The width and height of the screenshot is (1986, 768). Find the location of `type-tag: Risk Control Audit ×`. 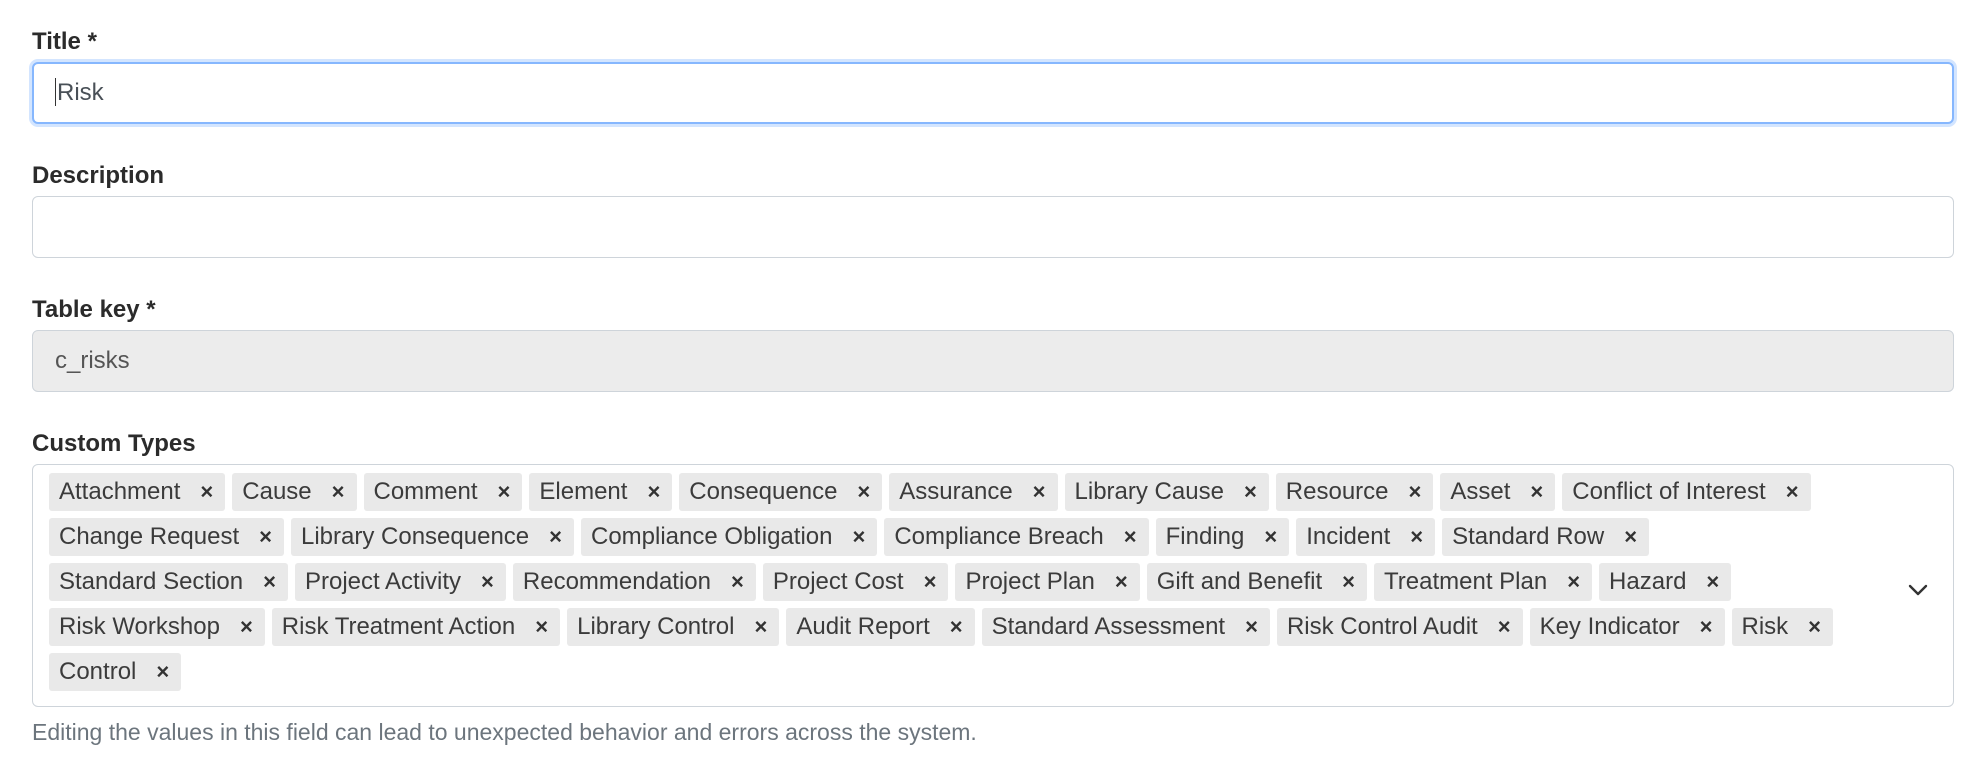

type-tag: Risk Control Audit × is located at coordinates (1399, 627).